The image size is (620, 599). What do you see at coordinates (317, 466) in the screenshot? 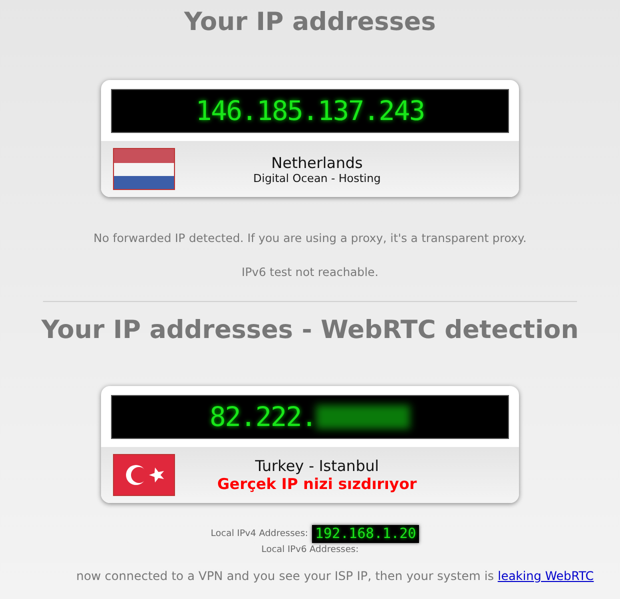
I see `location-text: Turkey - Istanbul` at bounding box center [317, 466].